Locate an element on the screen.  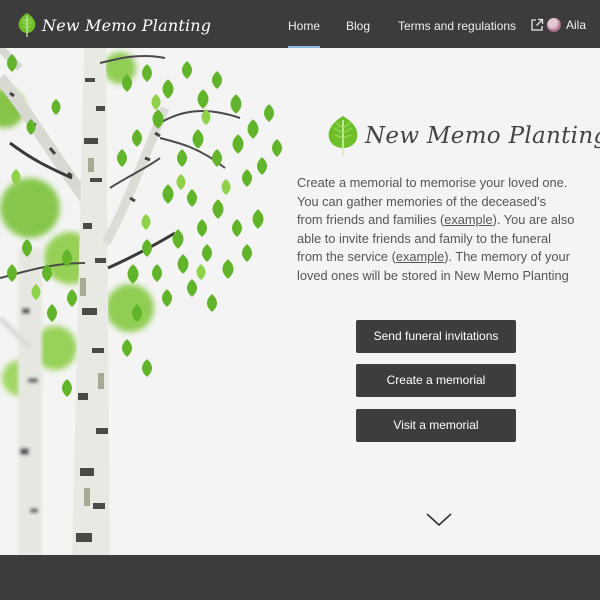
external-link-icon is located at coordinates (537, 25).